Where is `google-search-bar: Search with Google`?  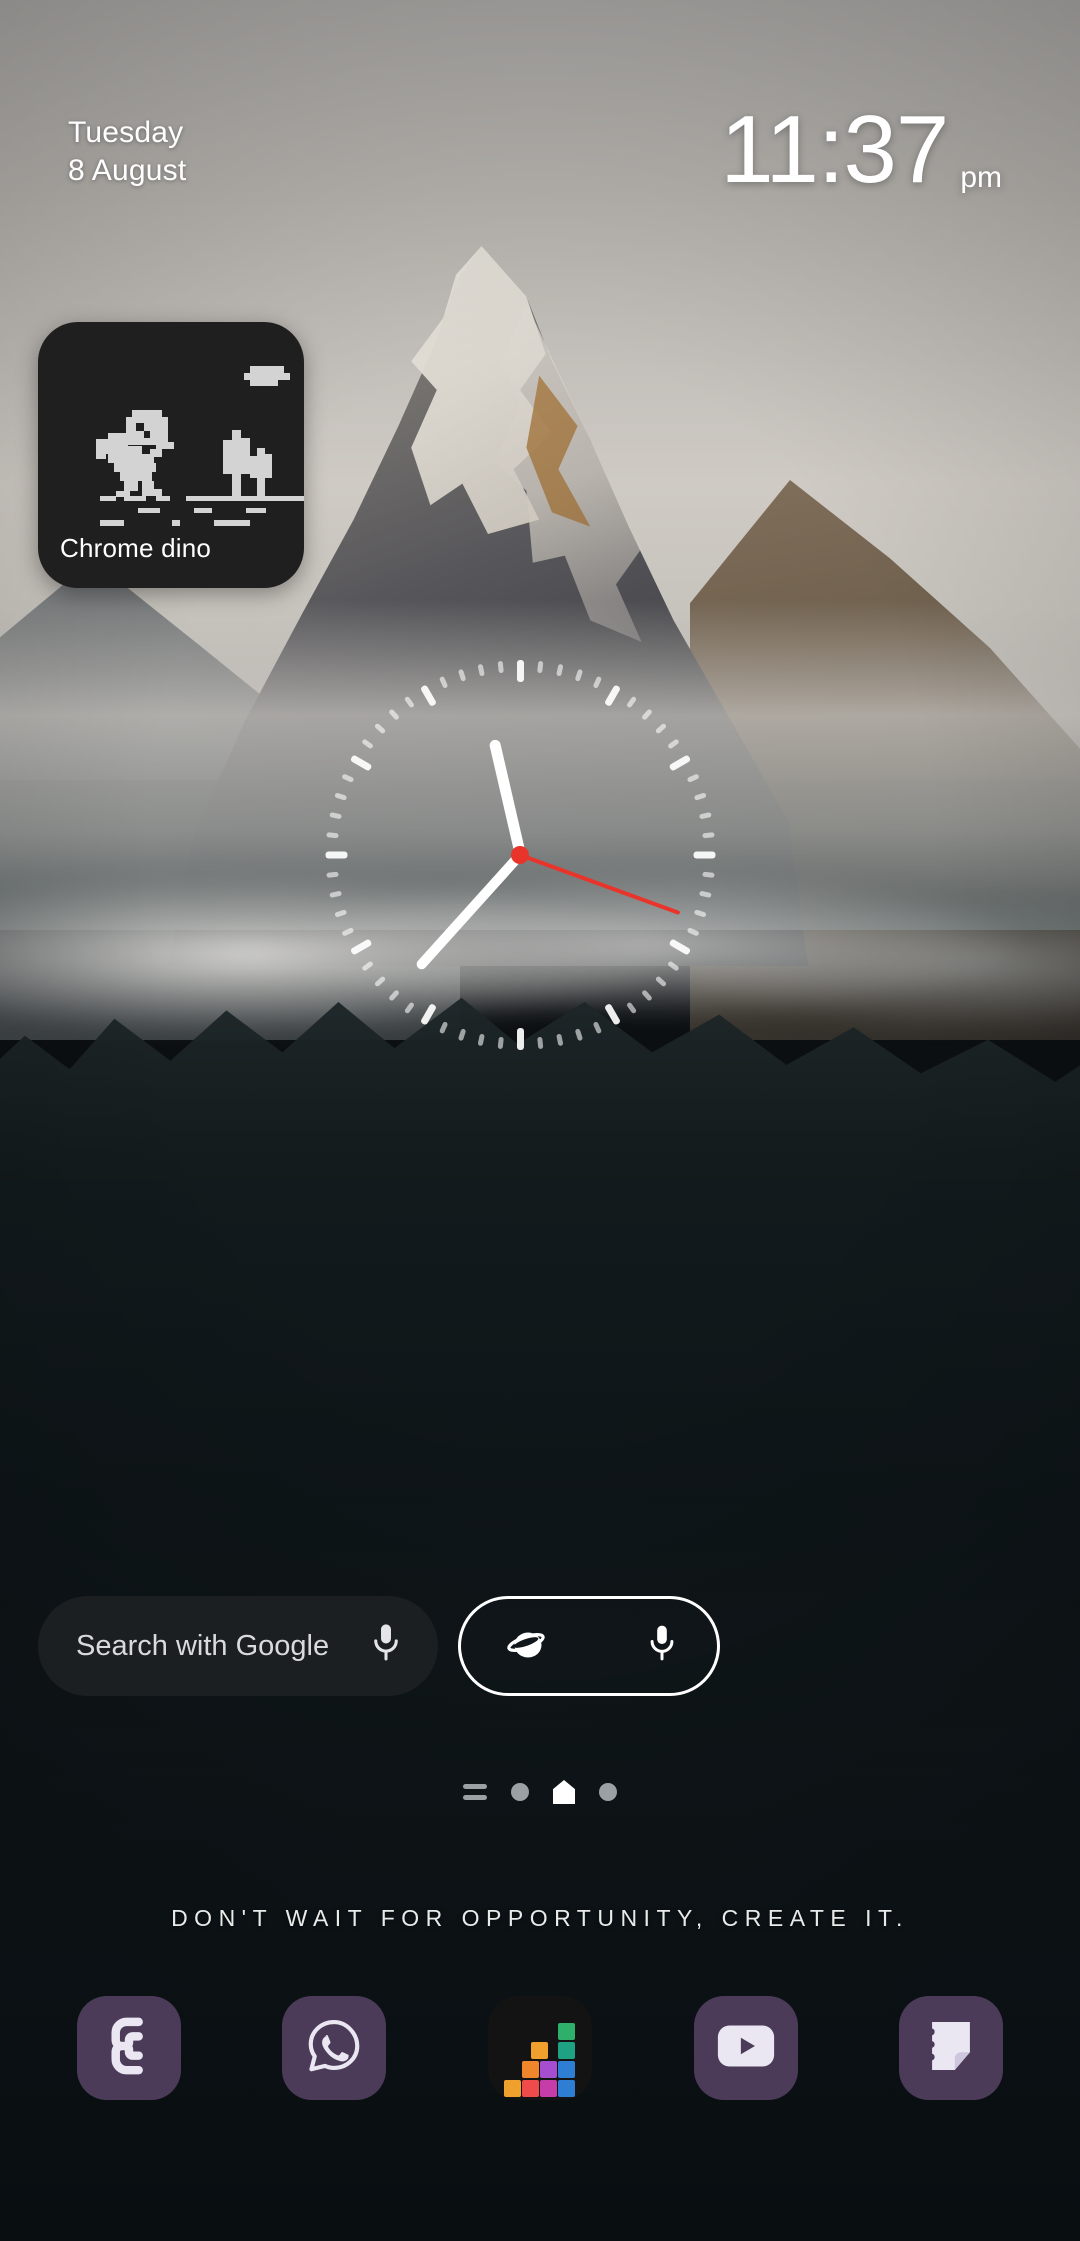
google-search-bar: Search with Google is located at coordinates (238, 1646).